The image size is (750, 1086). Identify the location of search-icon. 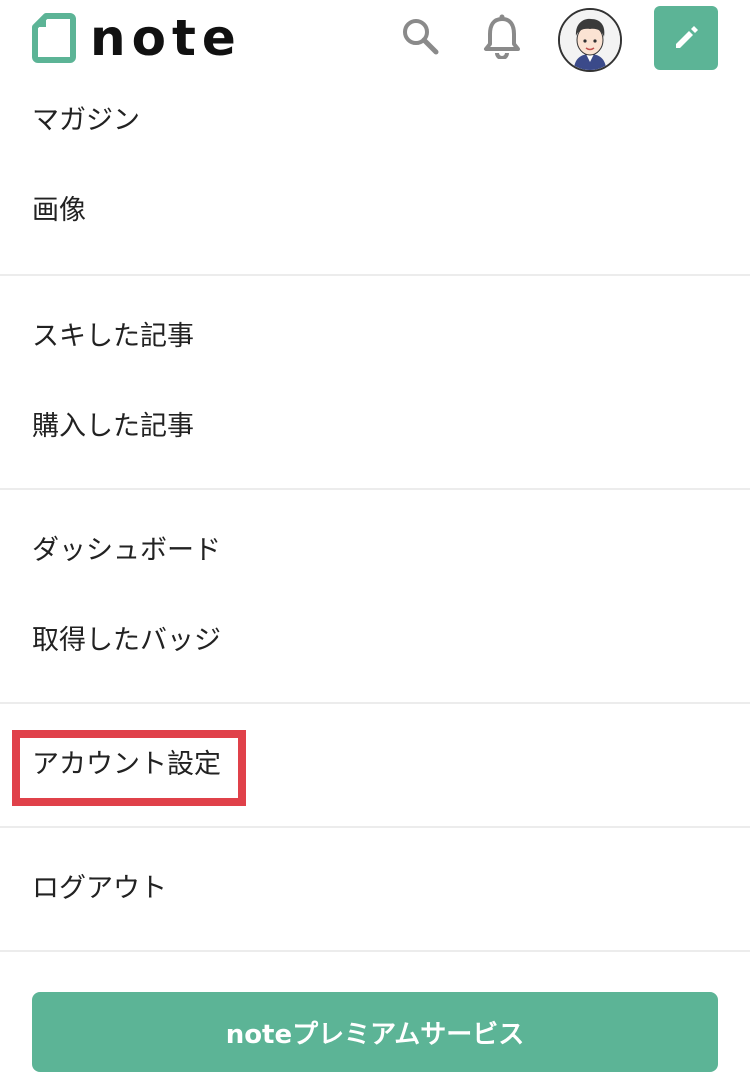
(421, 37).